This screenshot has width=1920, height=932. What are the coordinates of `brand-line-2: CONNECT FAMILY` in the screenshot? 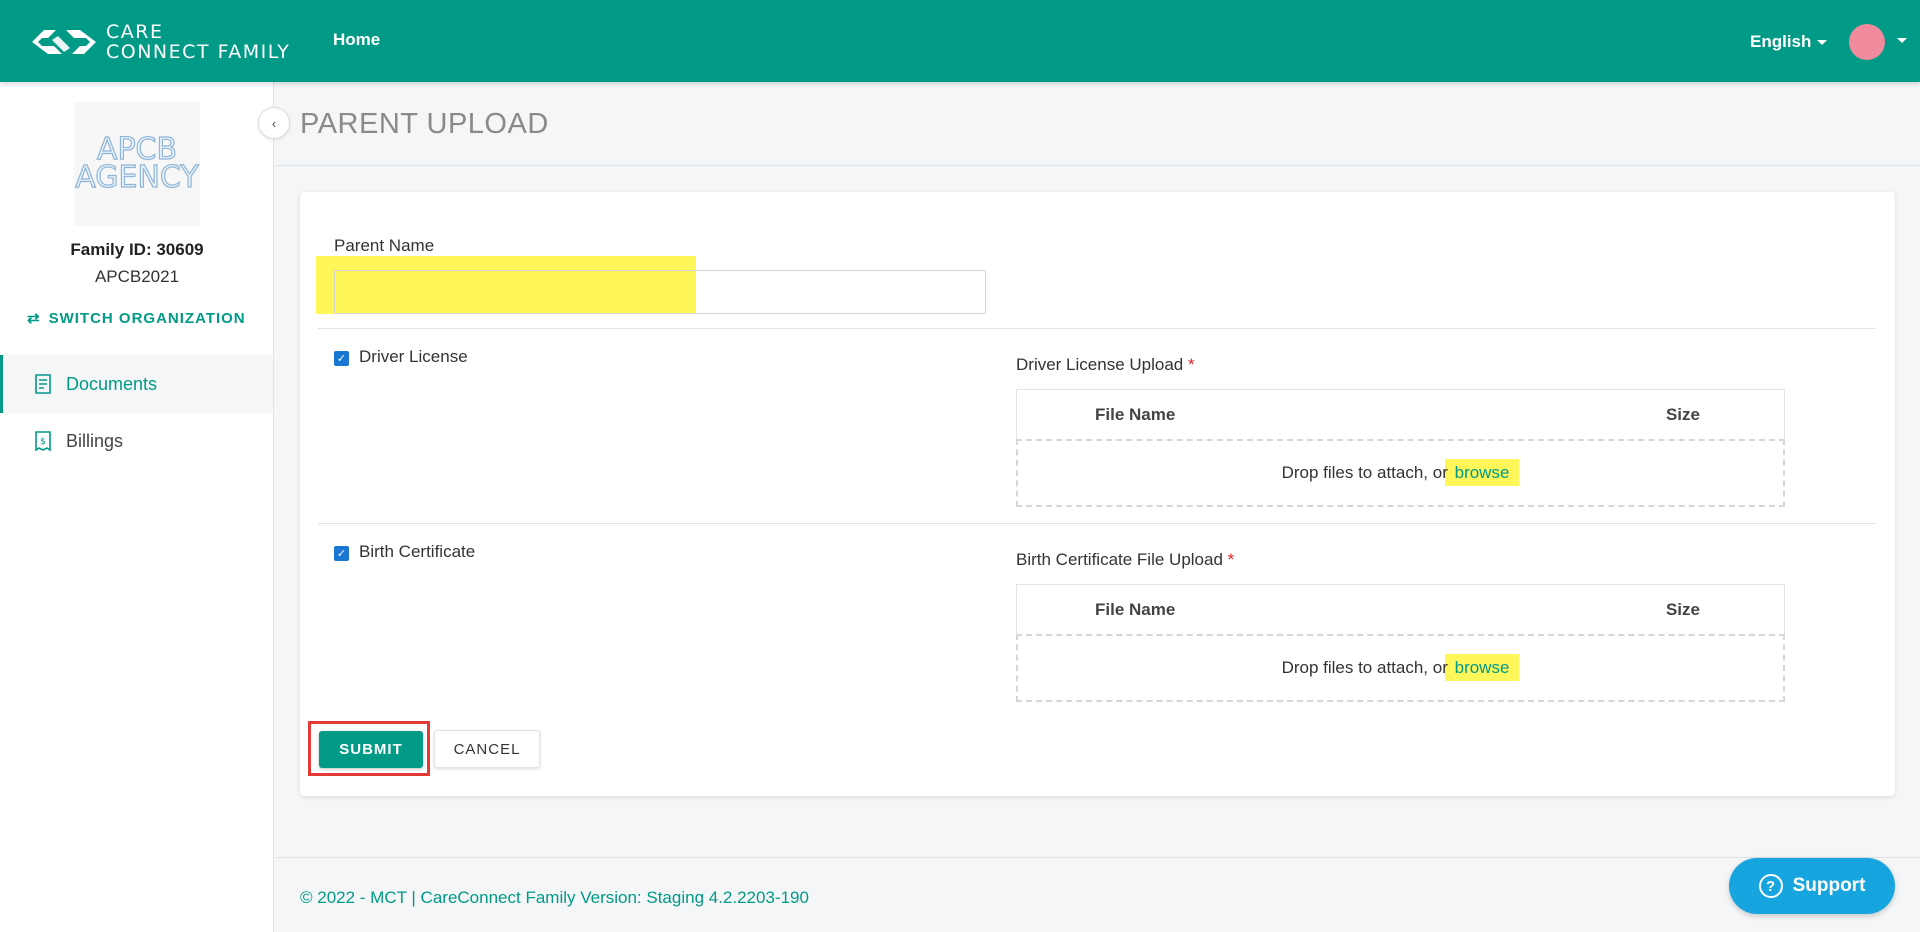 It's located at (198, 52).